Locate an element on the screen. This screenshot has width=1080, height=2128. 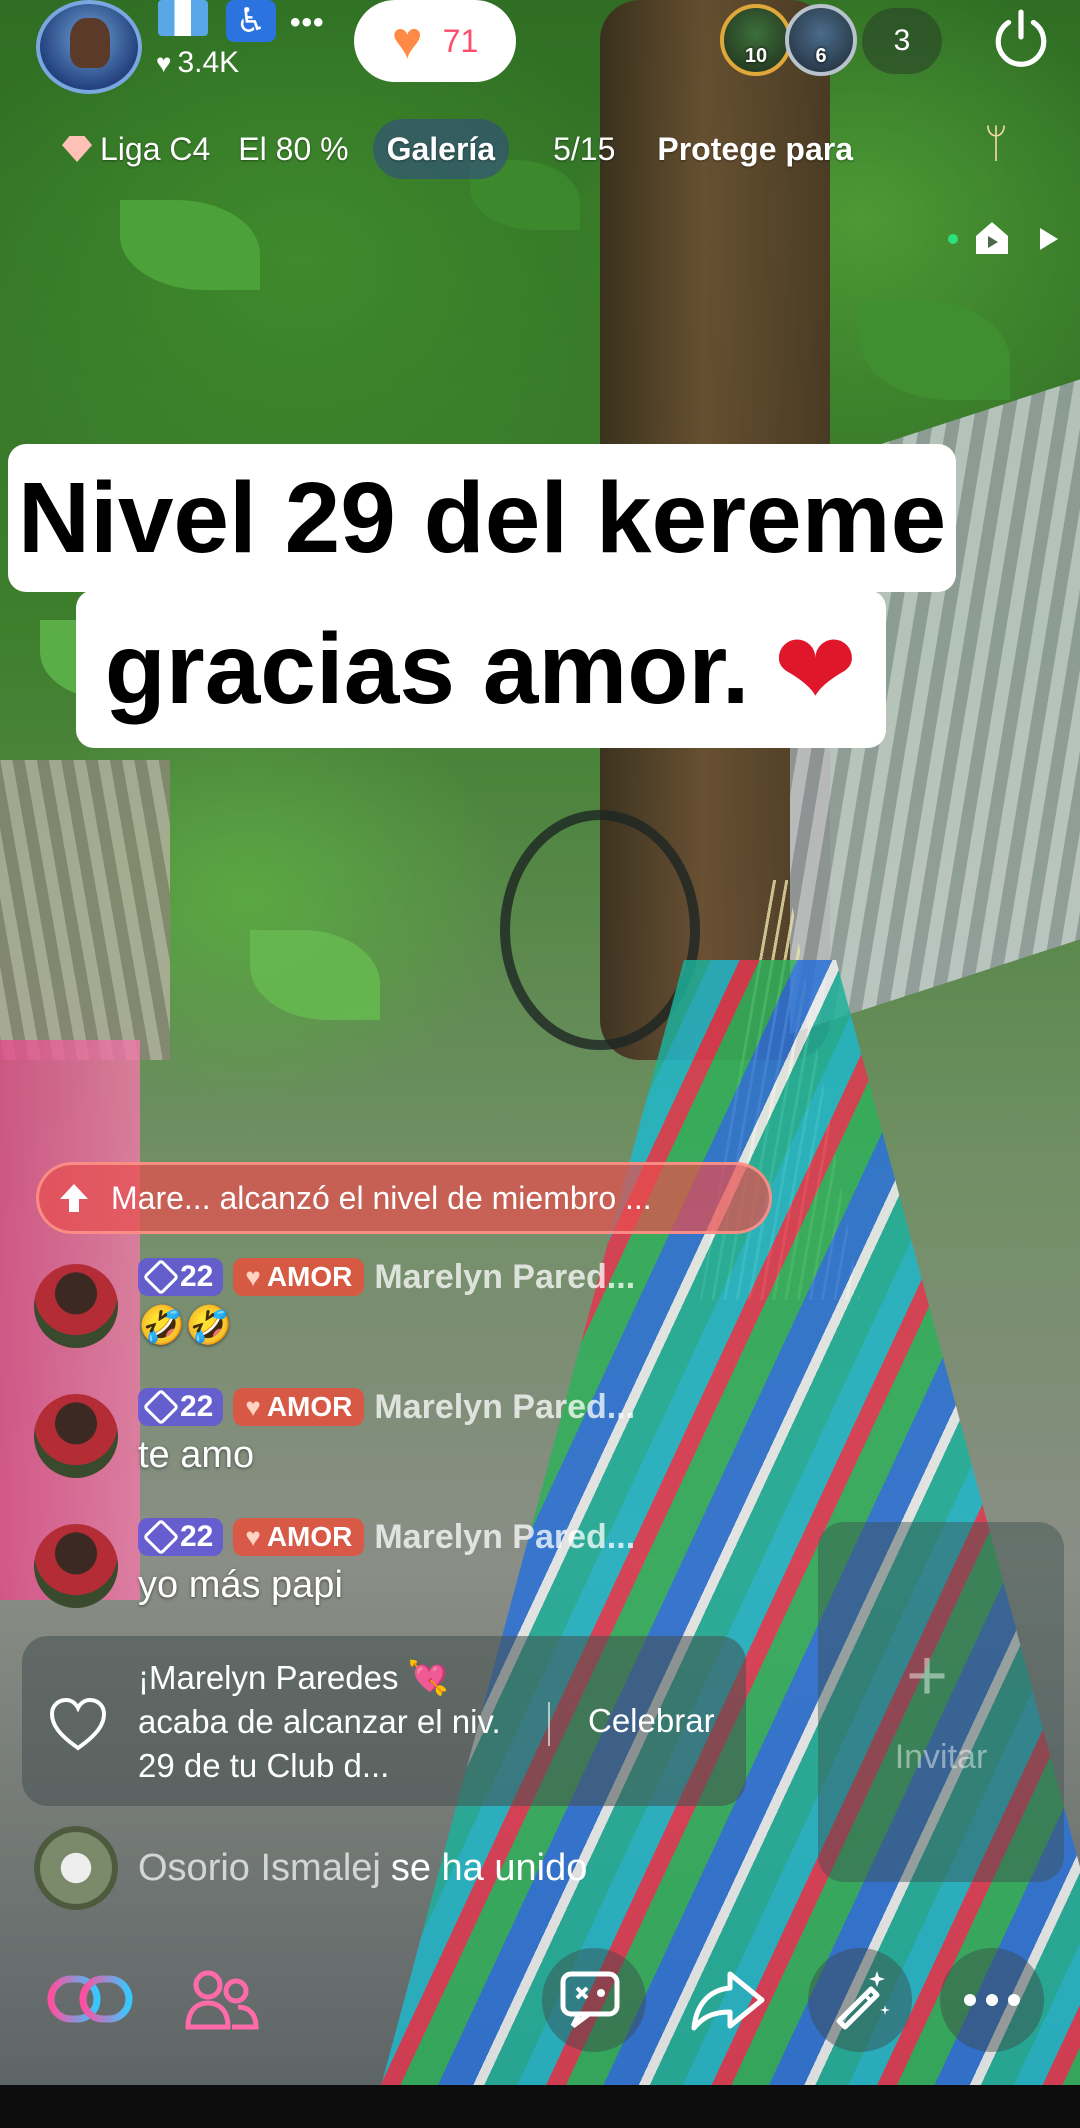
host-more-button: ••• is located at coordinates (307, 23).